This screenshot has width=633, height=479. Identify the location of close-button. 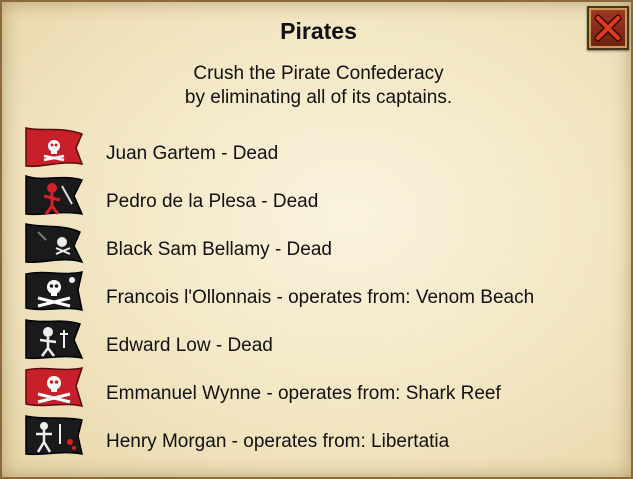
(608, 28).